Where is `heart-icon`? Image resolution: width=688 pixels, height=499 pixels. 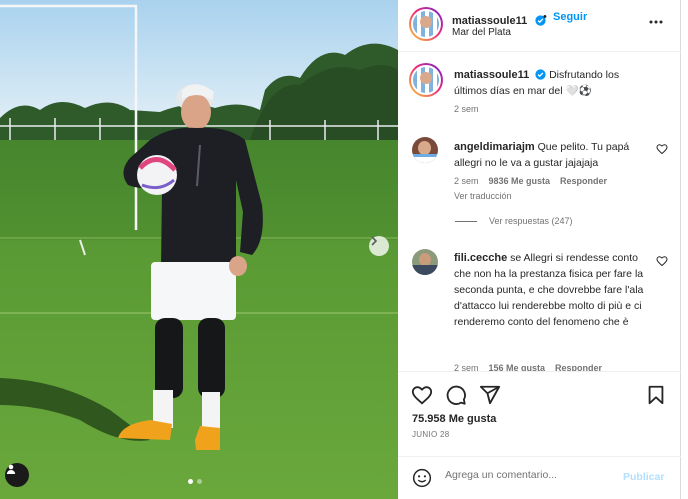
heart-icon is located at coordinates (422, 395).